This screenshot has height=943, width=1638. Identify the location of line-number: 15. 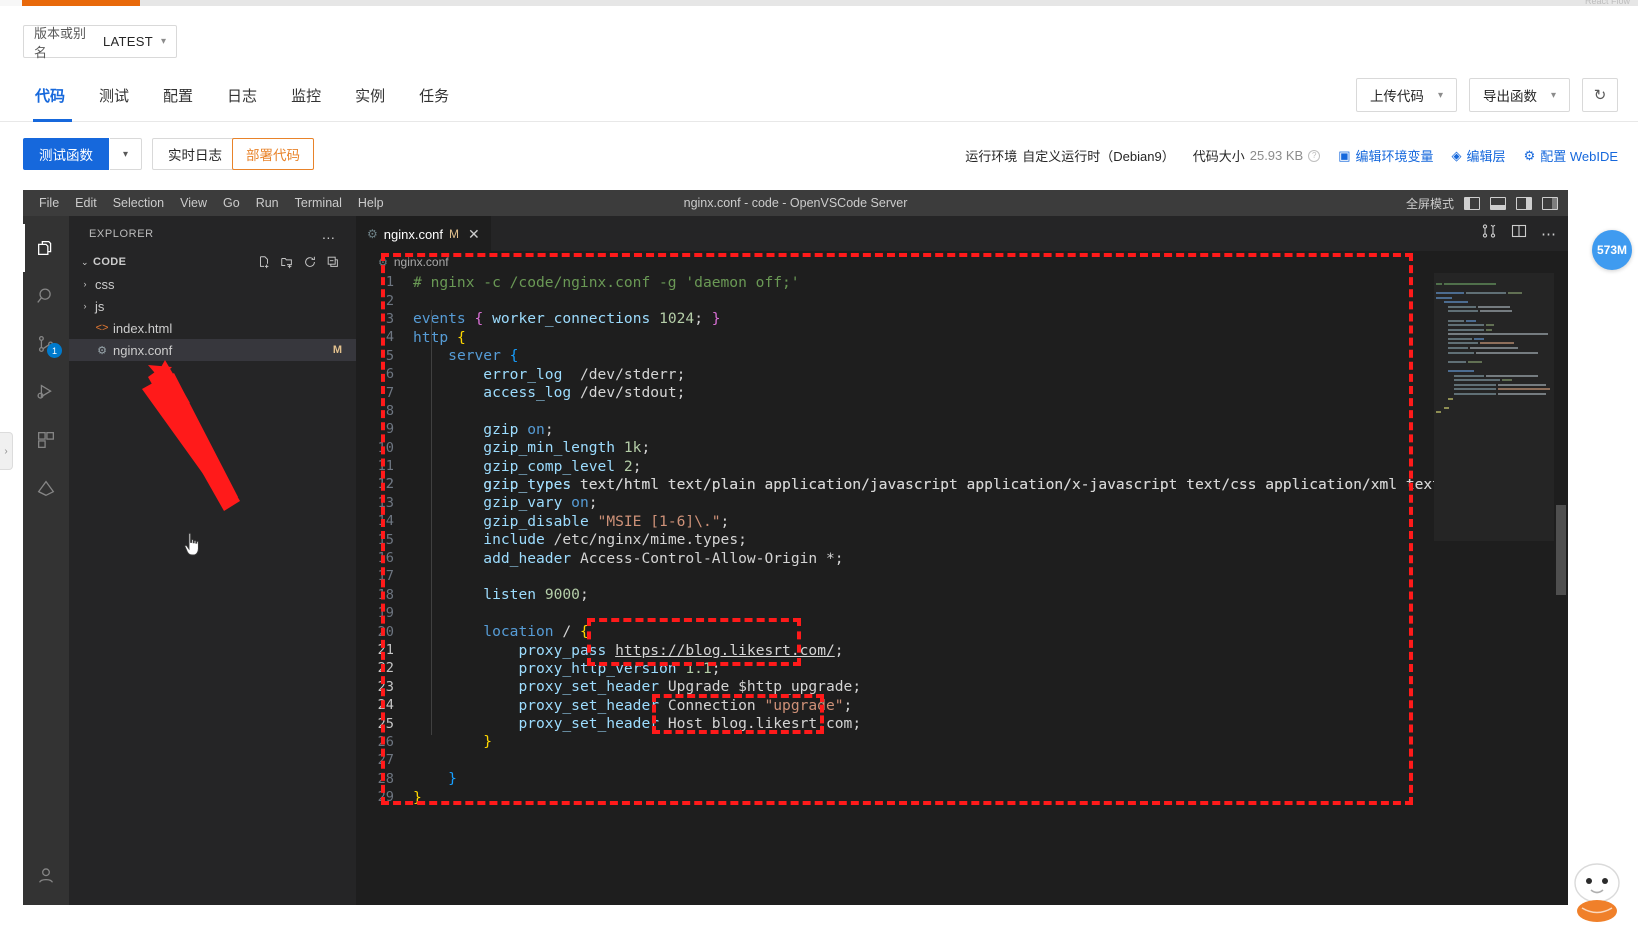
(385, 539).